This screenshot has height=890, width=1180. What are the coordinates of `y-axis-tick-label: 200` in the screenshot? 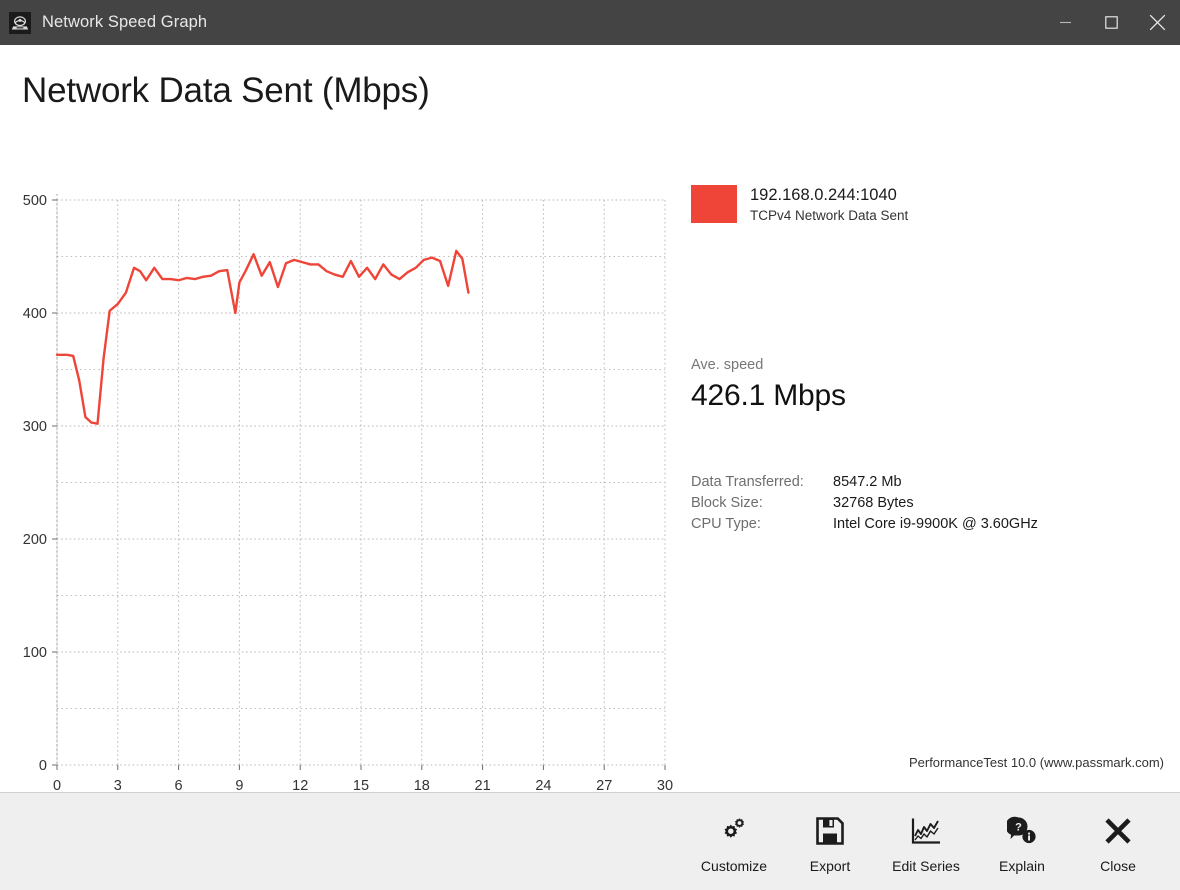 It's located at (35, 540).